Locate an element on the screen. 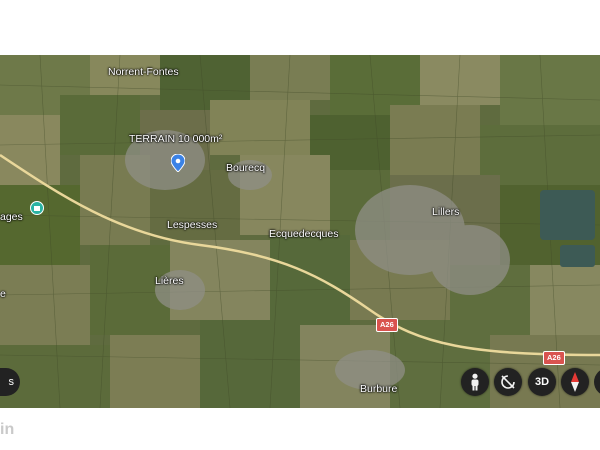 This screenshot has height=450, width=600. place-label-bourecq: Bourecq is located at coordinates (246, 168).